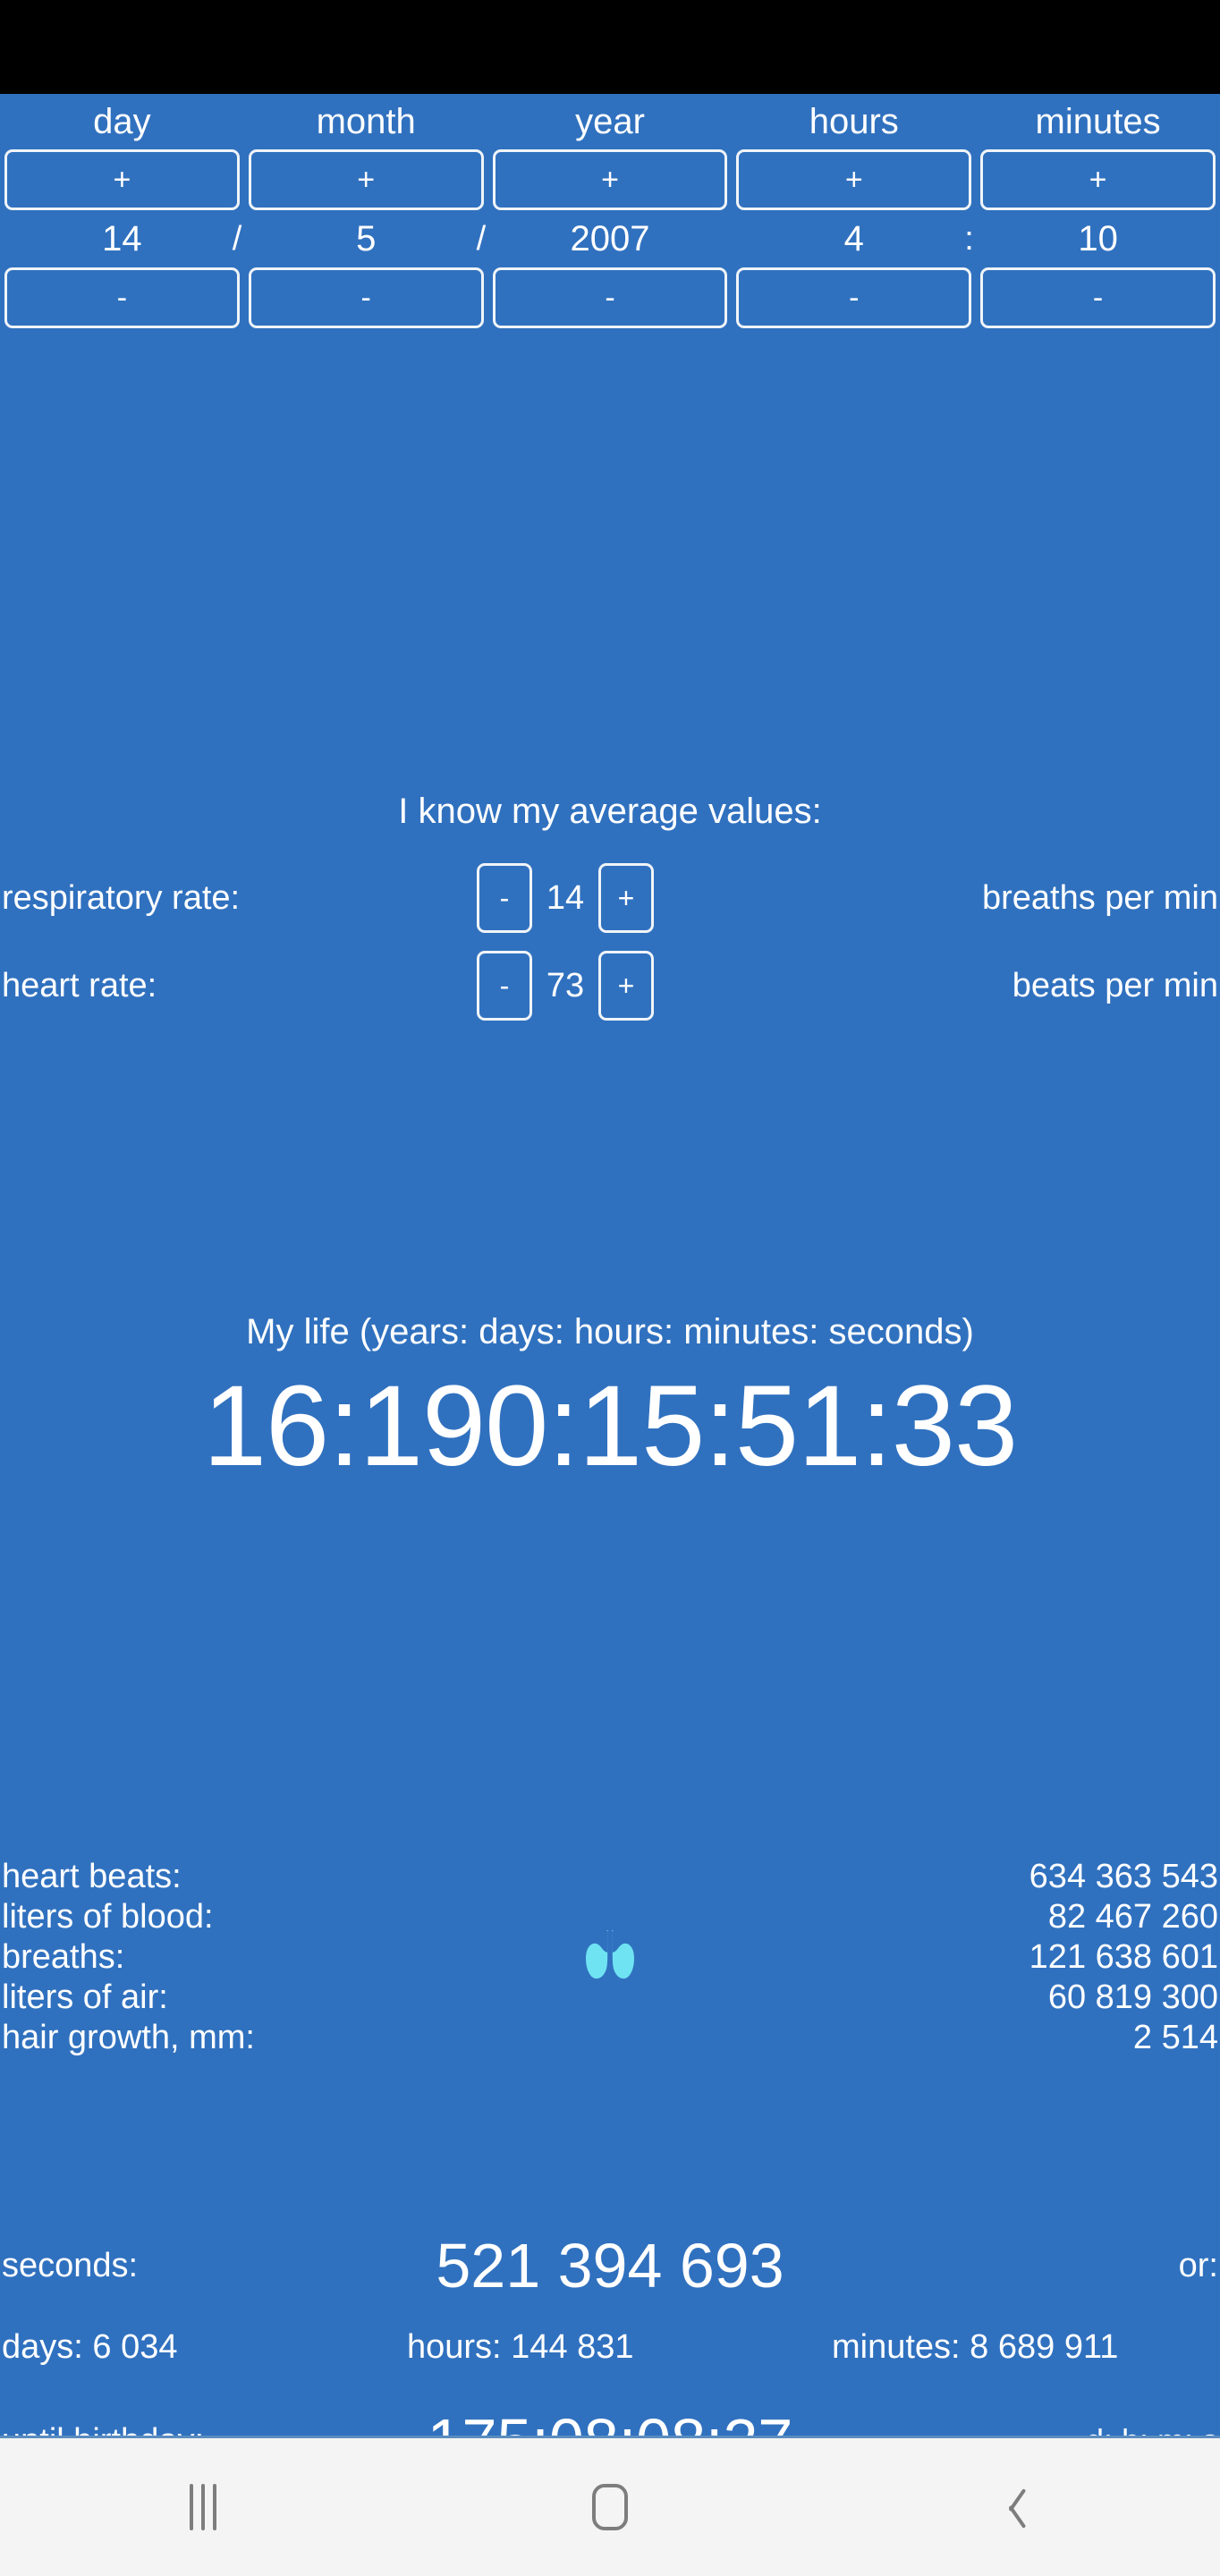  What do you see at coordinates (90, 2347) in the screenshot?
I see `breakdown-days: days: 6 034` at bounding box center [90, 2347].